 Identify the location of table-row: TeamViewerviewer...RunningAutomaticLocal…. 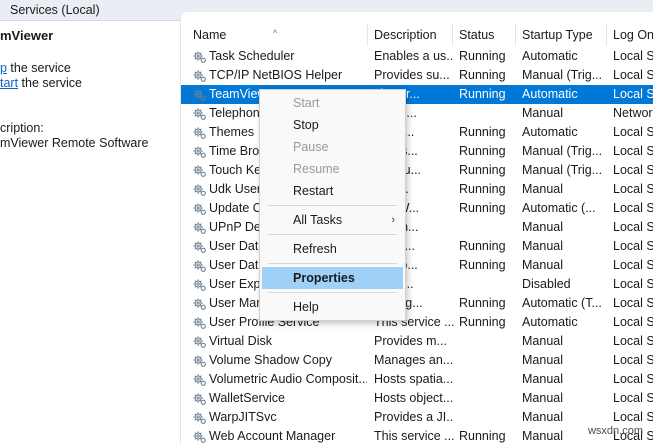
(417, 94).